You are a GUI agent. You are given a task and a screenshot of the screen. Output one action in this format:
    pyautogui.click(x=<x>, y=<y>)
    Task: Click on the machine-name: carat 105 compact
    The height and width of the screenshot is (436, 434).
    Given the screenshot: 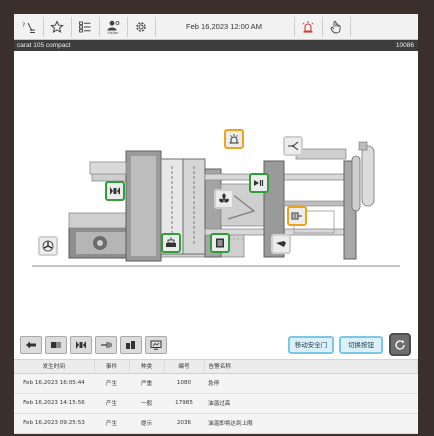 What is the action you would take?
    pyautogui.click(x=44, y=45)
    